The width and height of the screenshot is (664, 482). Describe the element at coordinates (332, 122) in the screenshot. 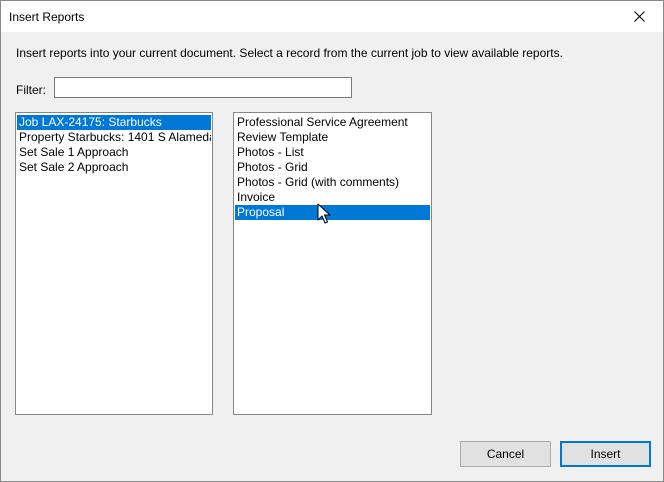

I see `report-item-professional-service-agreement: Professional Service Agreement` at that location.